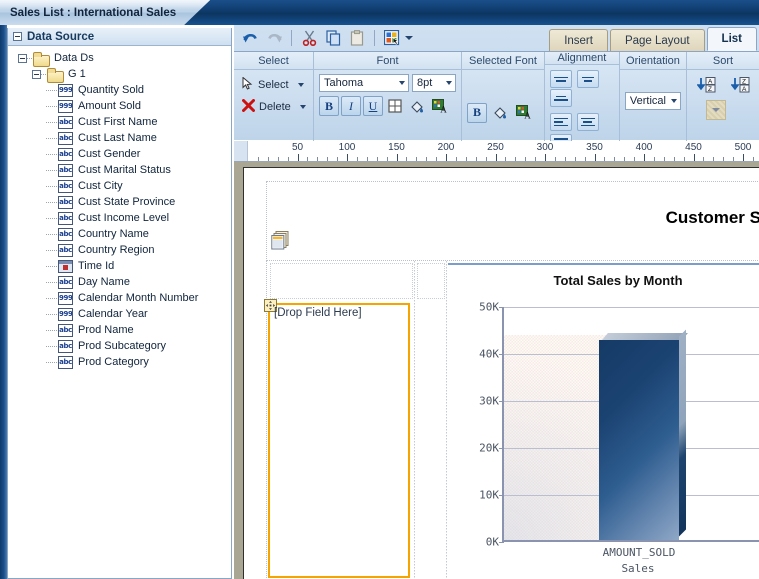 The image size is (759, 579). Describe the element at coordinates (657, 40) in the screenshot. I see `tab-page-layout: Page Layout` at that location.